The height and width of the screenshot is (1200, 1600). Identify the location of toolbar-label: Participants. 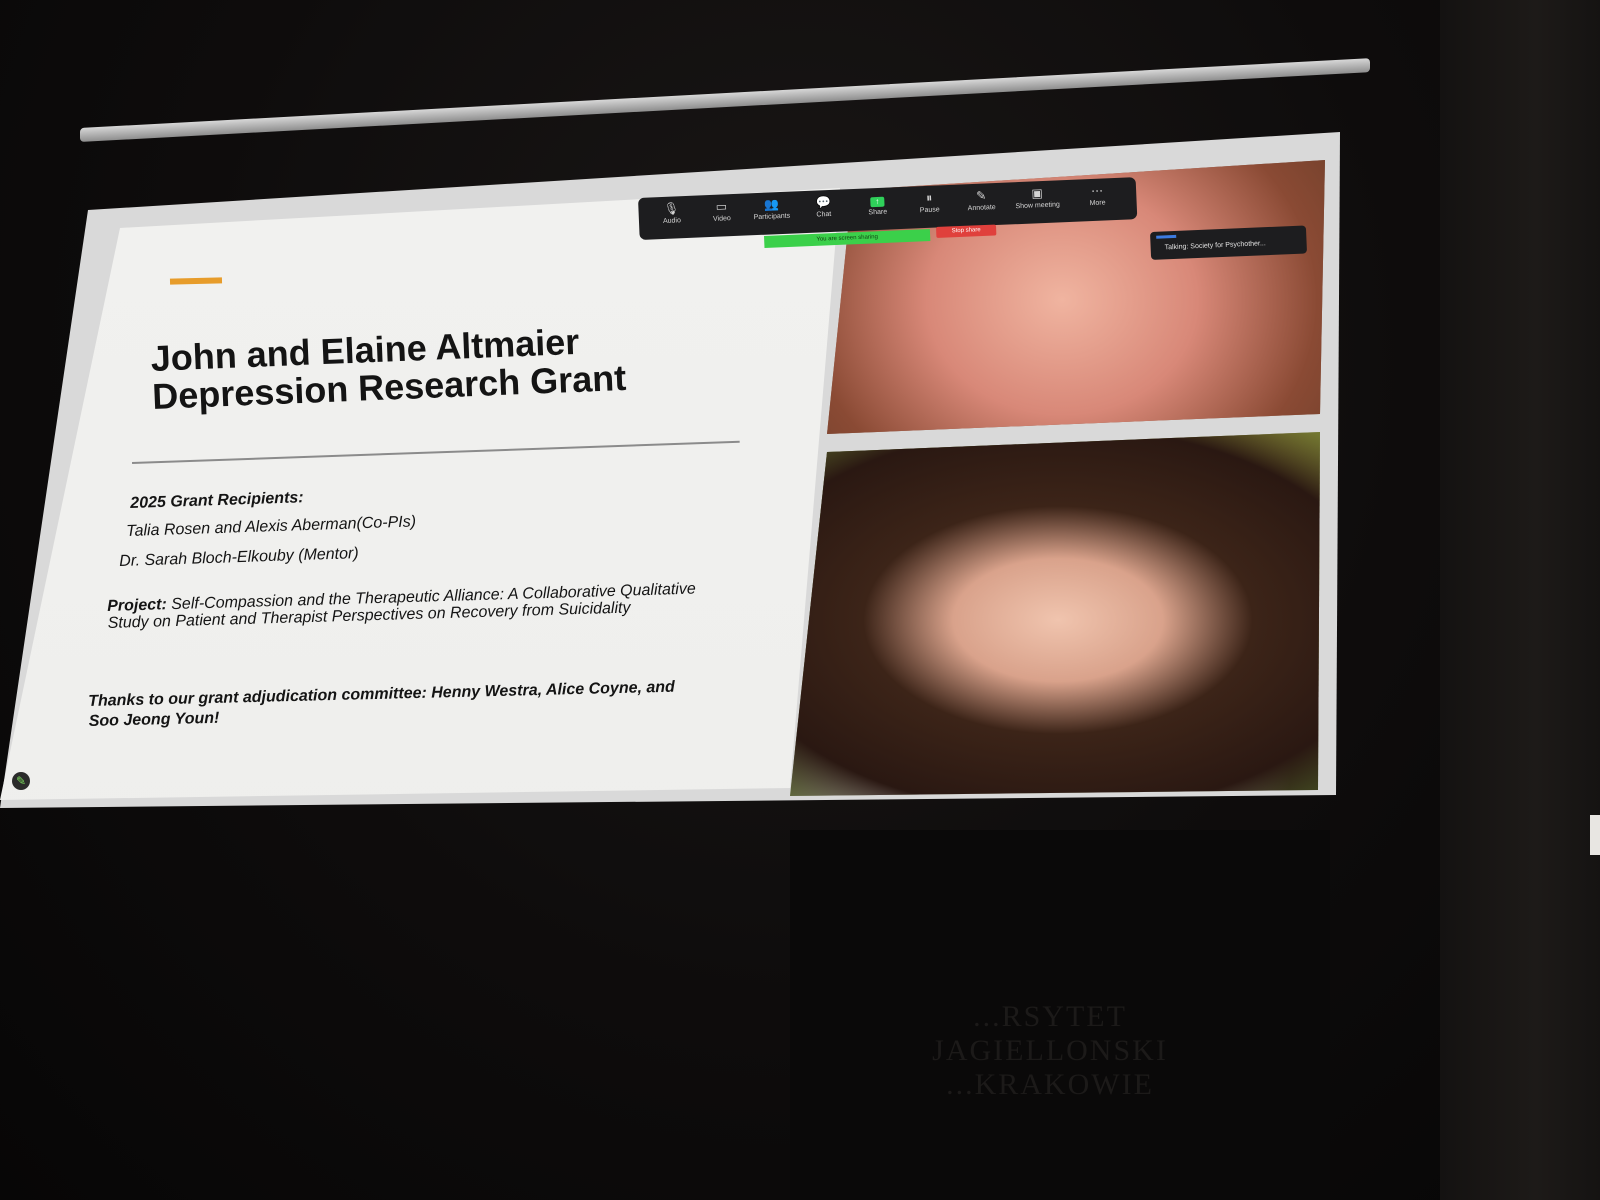
(772, 217).